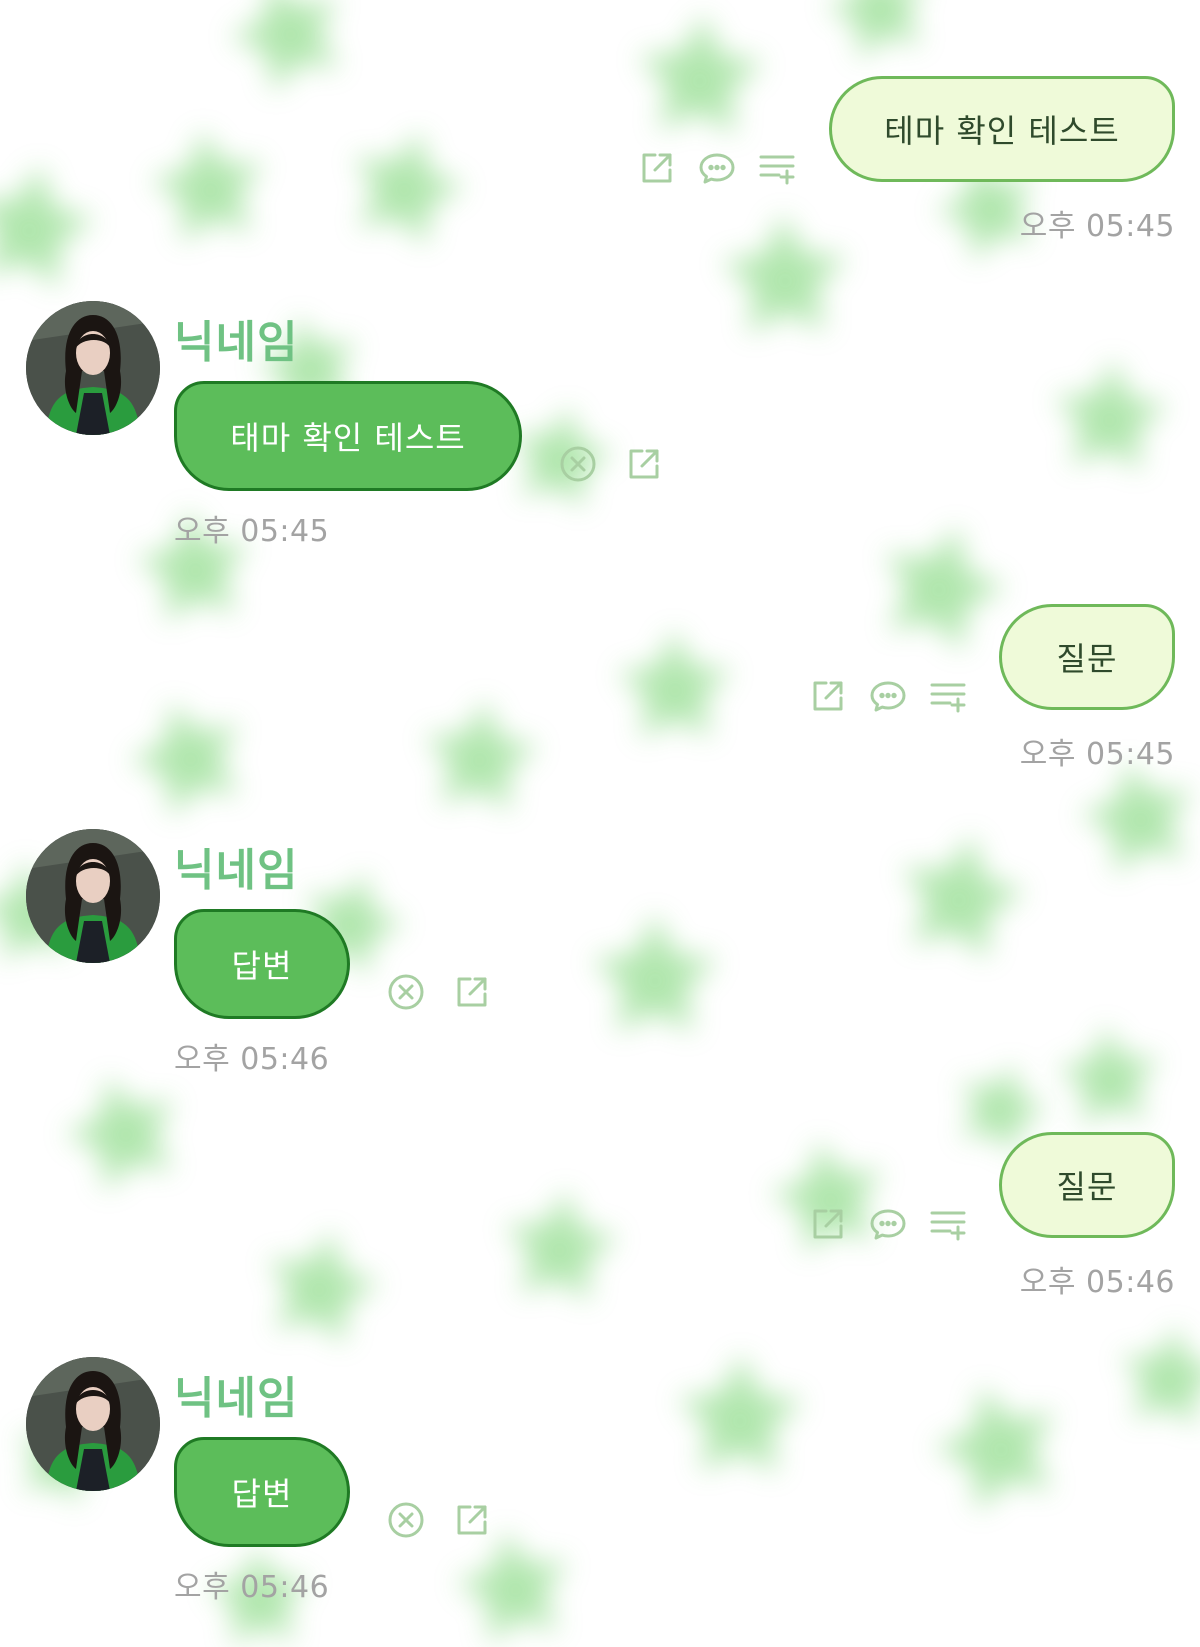 The image size is (1200, 1647). What do you see at coordinates (439, 1520) in the screenshot?
I see `message-actions` at bounding box center [439, 1520].